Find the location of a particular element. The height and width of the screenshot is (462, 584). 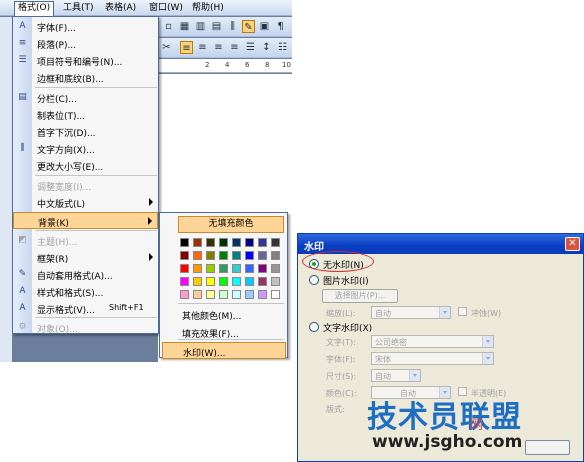

spreadsheet-icon: ▥ is located at coordinates (200, 26).